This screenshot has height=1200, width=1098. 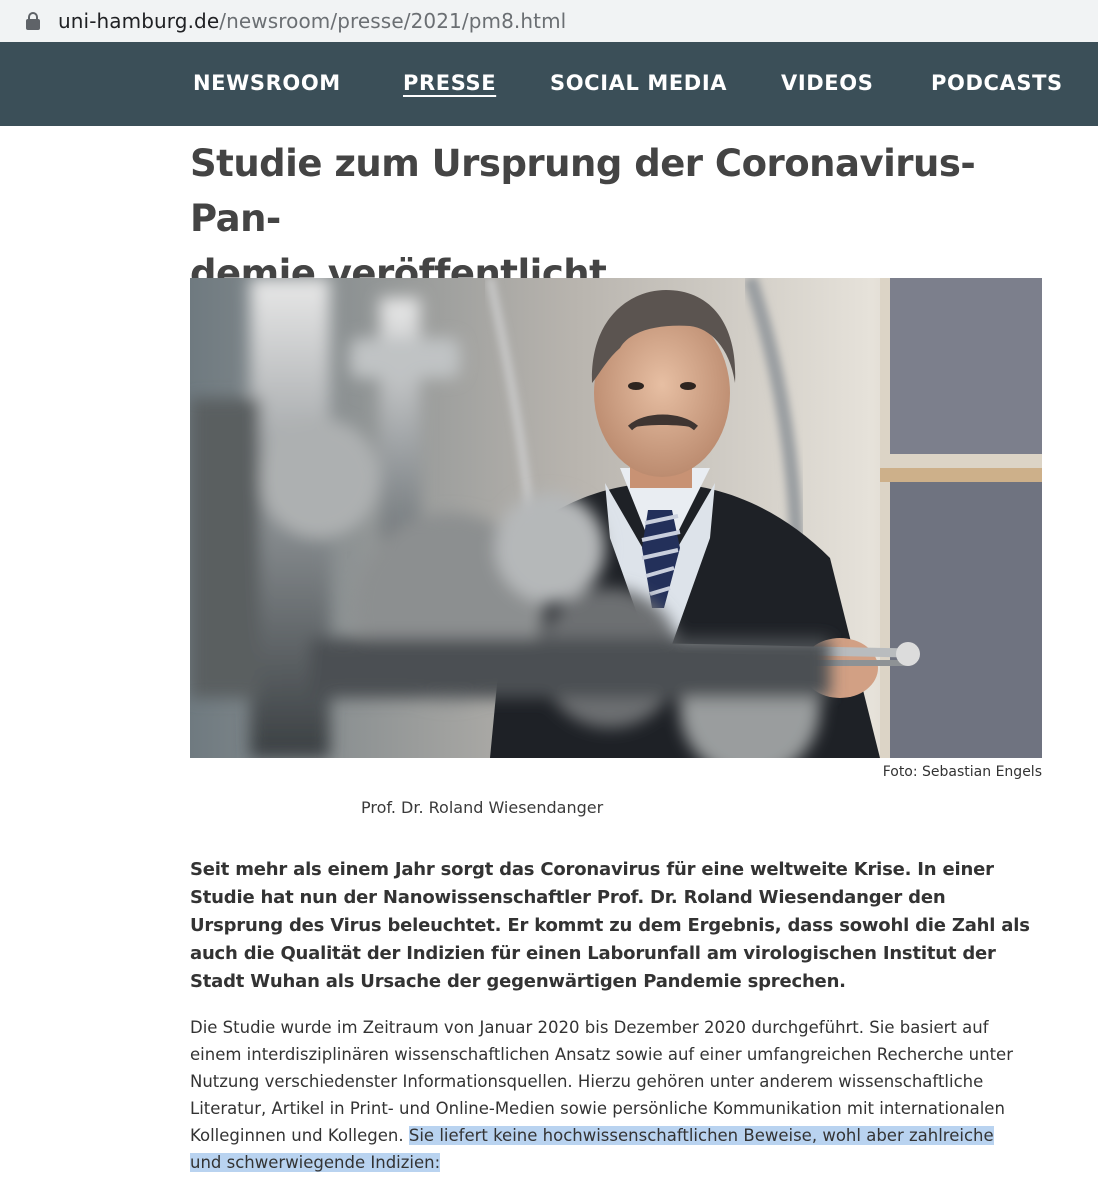 What do you see at coordinates (267, 83) in the screenshot?
I see `nav-item-newsroom: NEWSROOM` at bounding box center [267, 83].